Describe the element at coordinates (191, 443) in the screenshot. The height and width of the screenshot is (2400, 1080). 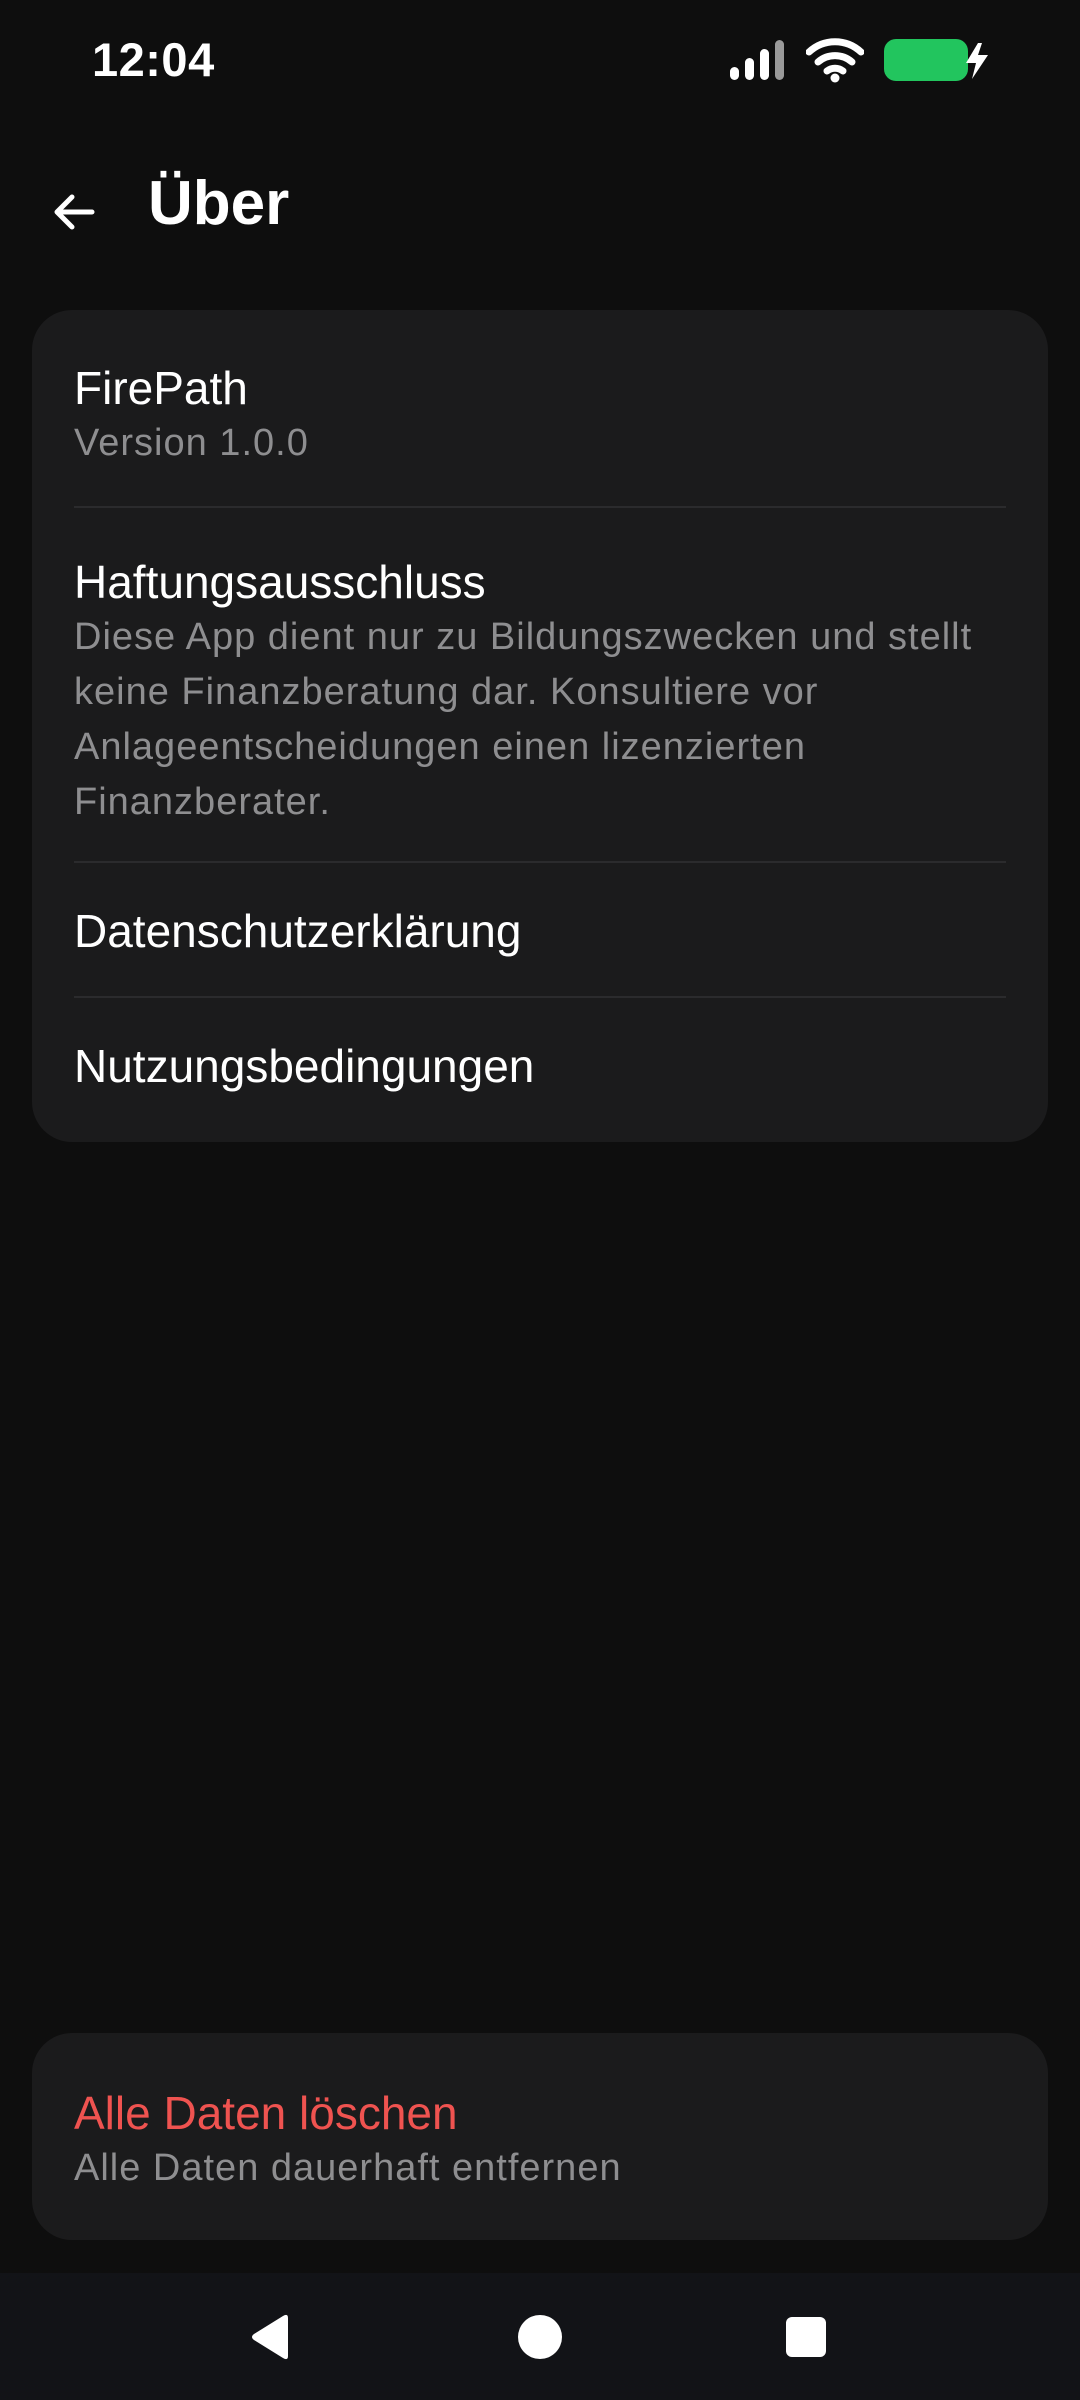
I see `app-version: Version 1.0.0` at that location.